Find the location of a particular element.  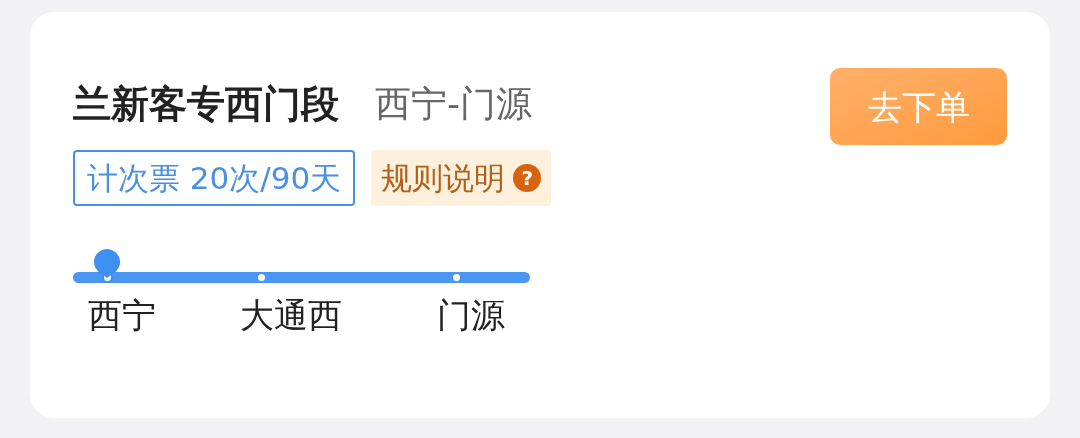

route-text: 西宁-门源 is located at coordinates (453, 104).